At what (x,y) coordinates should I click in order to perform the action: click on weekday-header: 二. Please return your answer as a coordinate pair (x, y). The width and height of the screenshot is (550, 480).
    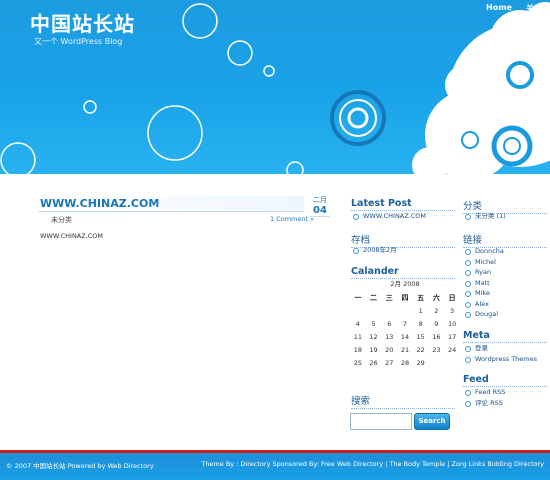
    Looking at the image, I should click on (374, 297).